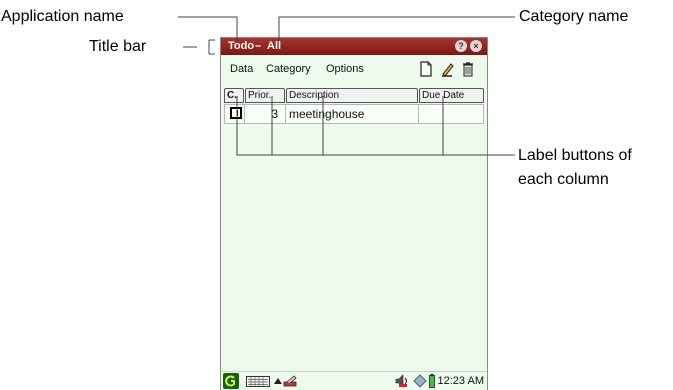  Describe the element at coordinates (211, 47) in the screenshot. I see `title-bar-bracket` at that location.